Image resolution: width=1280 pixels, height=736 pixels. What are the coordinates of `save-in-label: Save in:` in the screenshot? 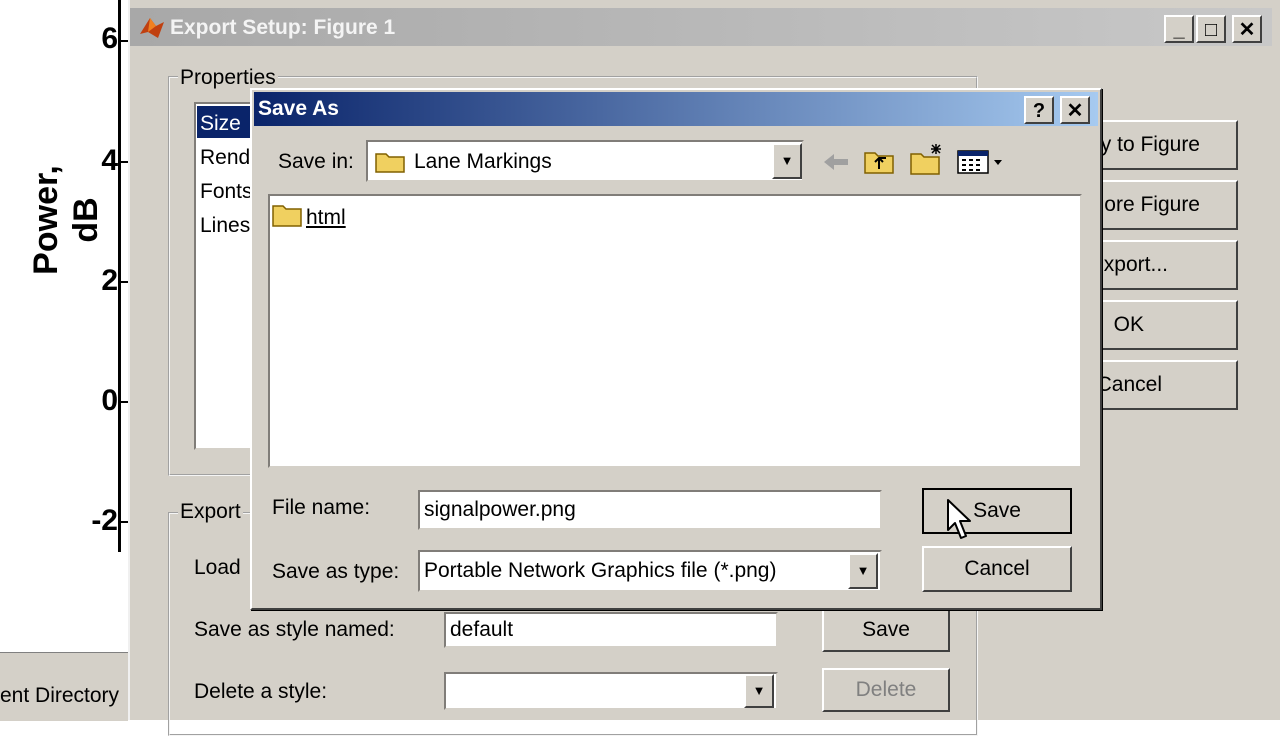 It's located at (316, 161).